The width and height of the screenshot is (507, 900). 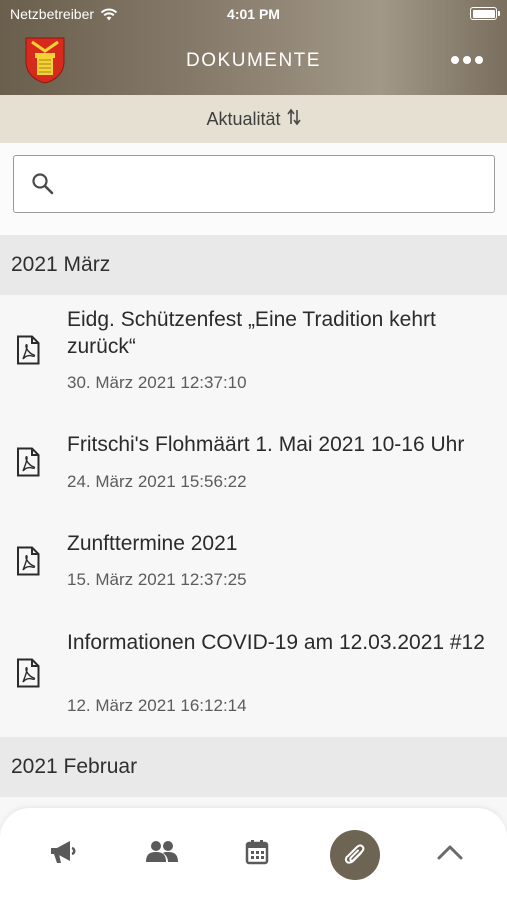 I want to click on tab-more, so click(x=450, y=852).